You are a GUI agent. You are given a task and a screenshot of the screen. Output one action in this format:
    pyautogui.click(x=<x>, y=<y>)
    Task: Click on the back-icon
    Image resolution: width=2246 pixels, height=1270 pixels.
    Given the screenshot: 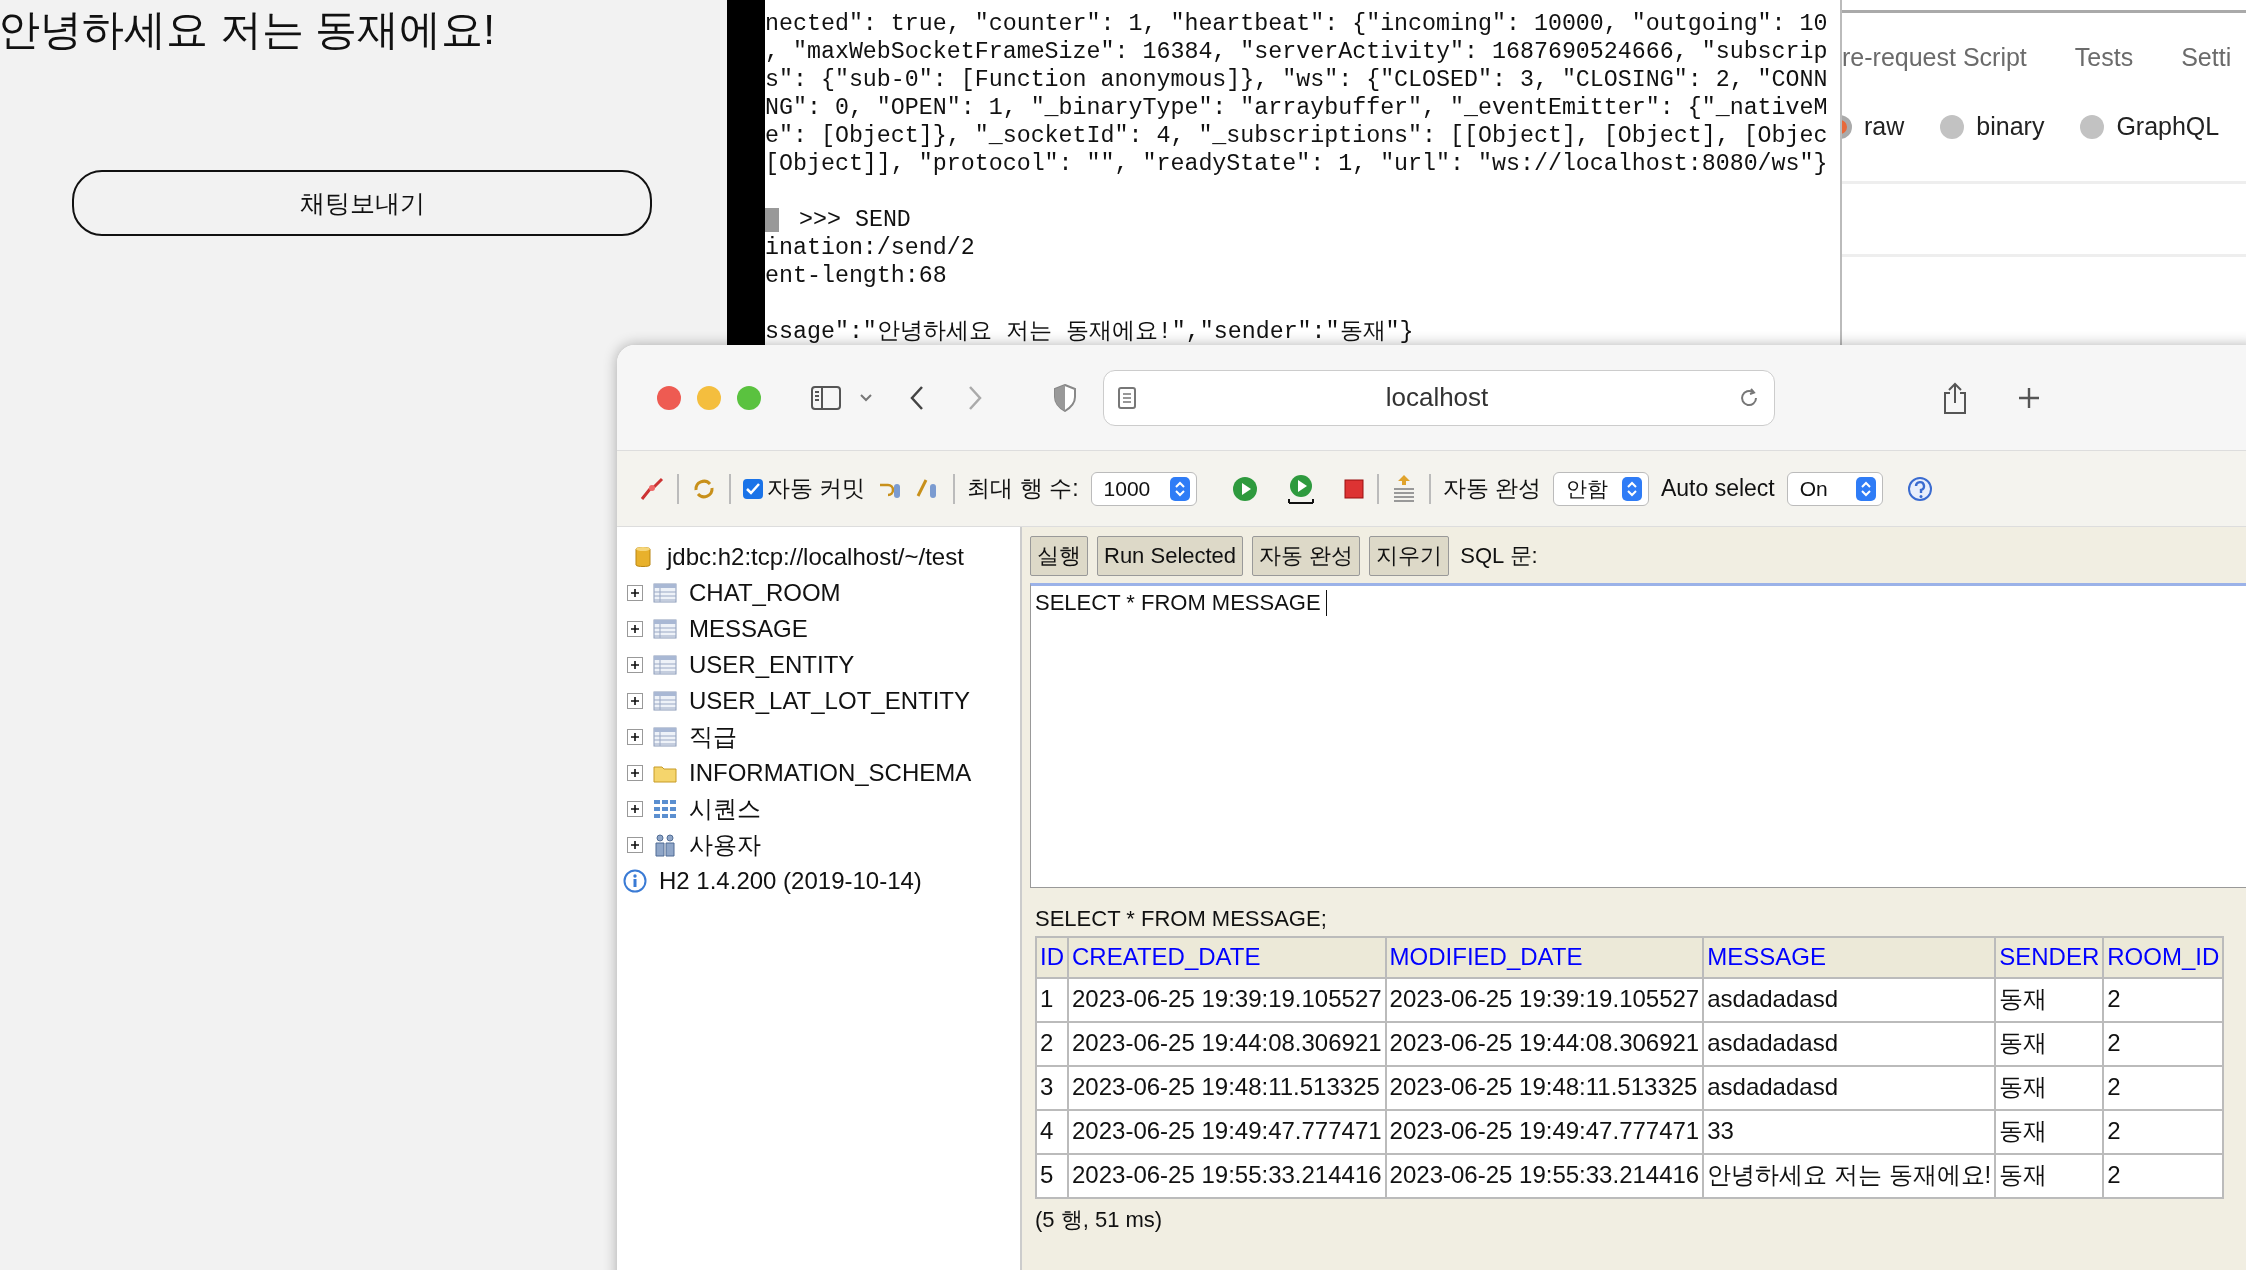 What is the action you would take?
    pyautogui.click(x=917, y=397)
    